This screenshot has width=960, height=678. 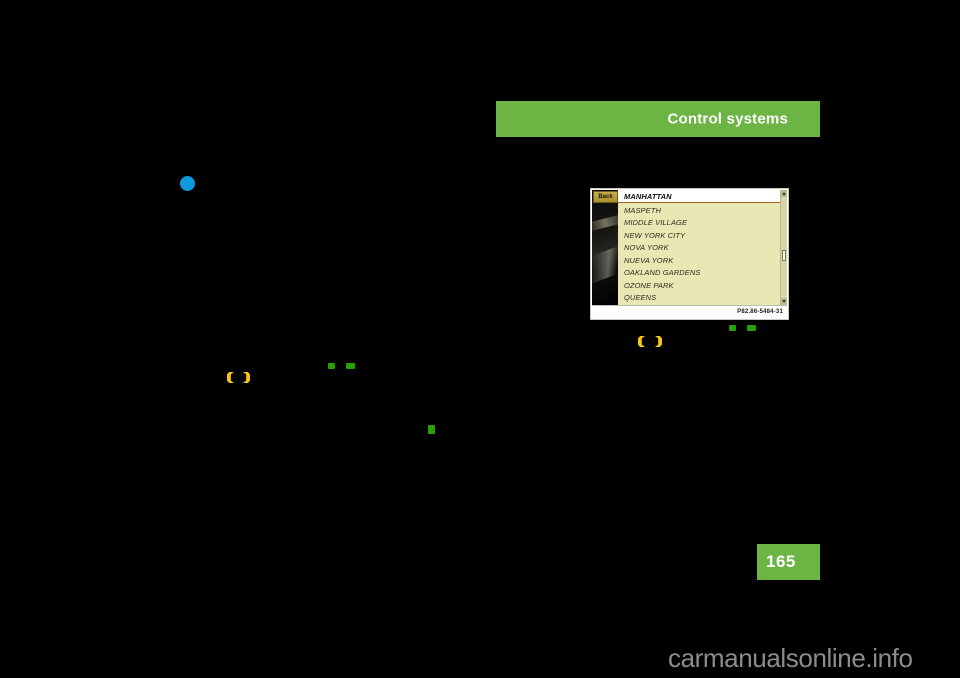 I want to click on figure-caption-bar: P82.86-5484-31, so click(x=689, y=311).